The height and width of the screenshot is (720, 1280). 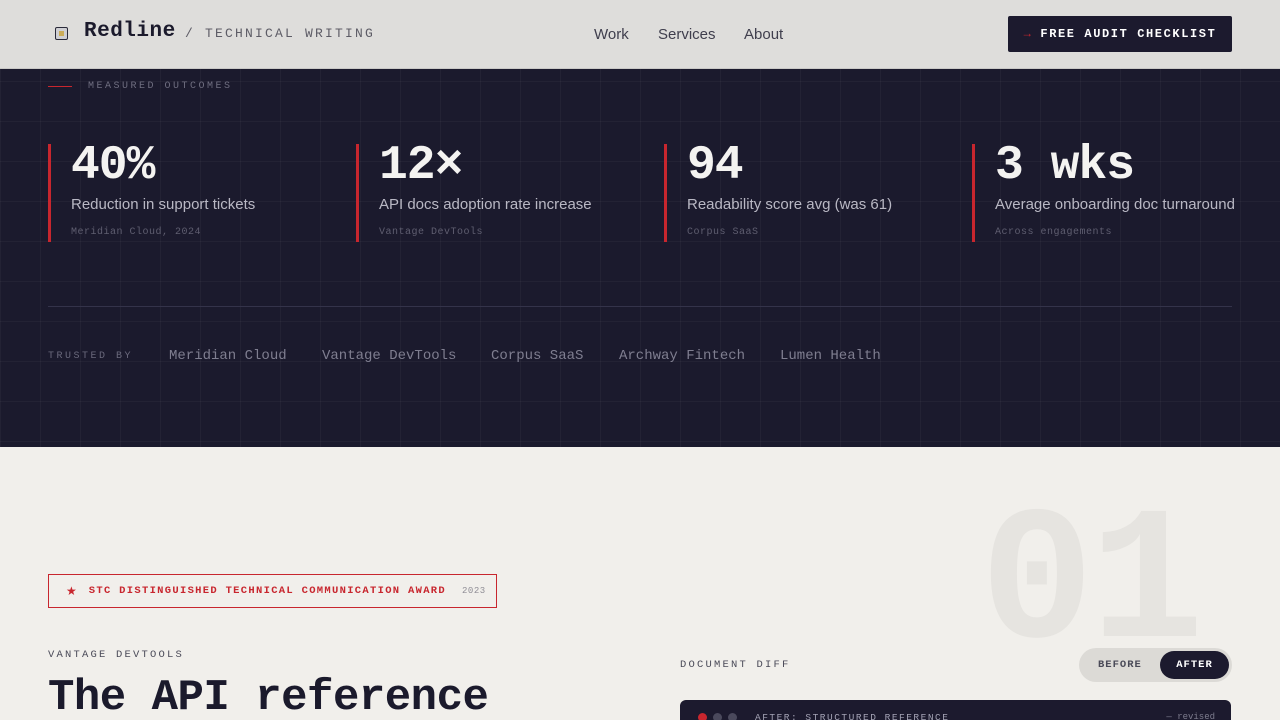 I want to click on stat-source: Across engagements, so click(x=1054, y=232).